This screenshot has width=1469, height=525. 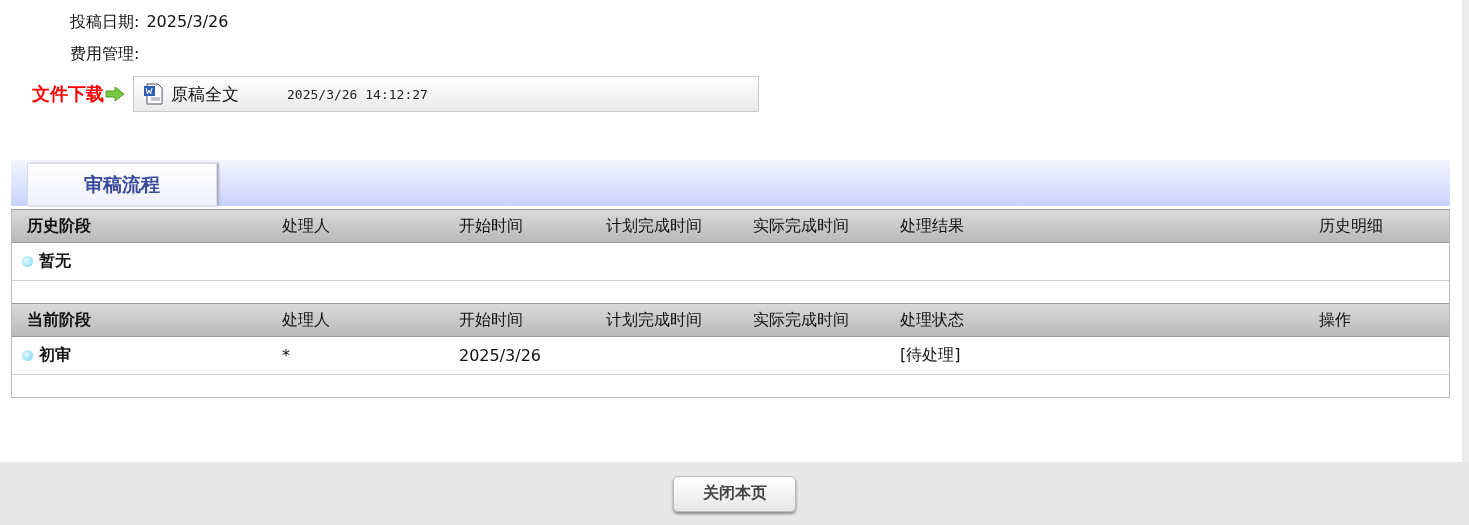 I want to click on table-cell-text: [待处理], so click(x=931, y=355).